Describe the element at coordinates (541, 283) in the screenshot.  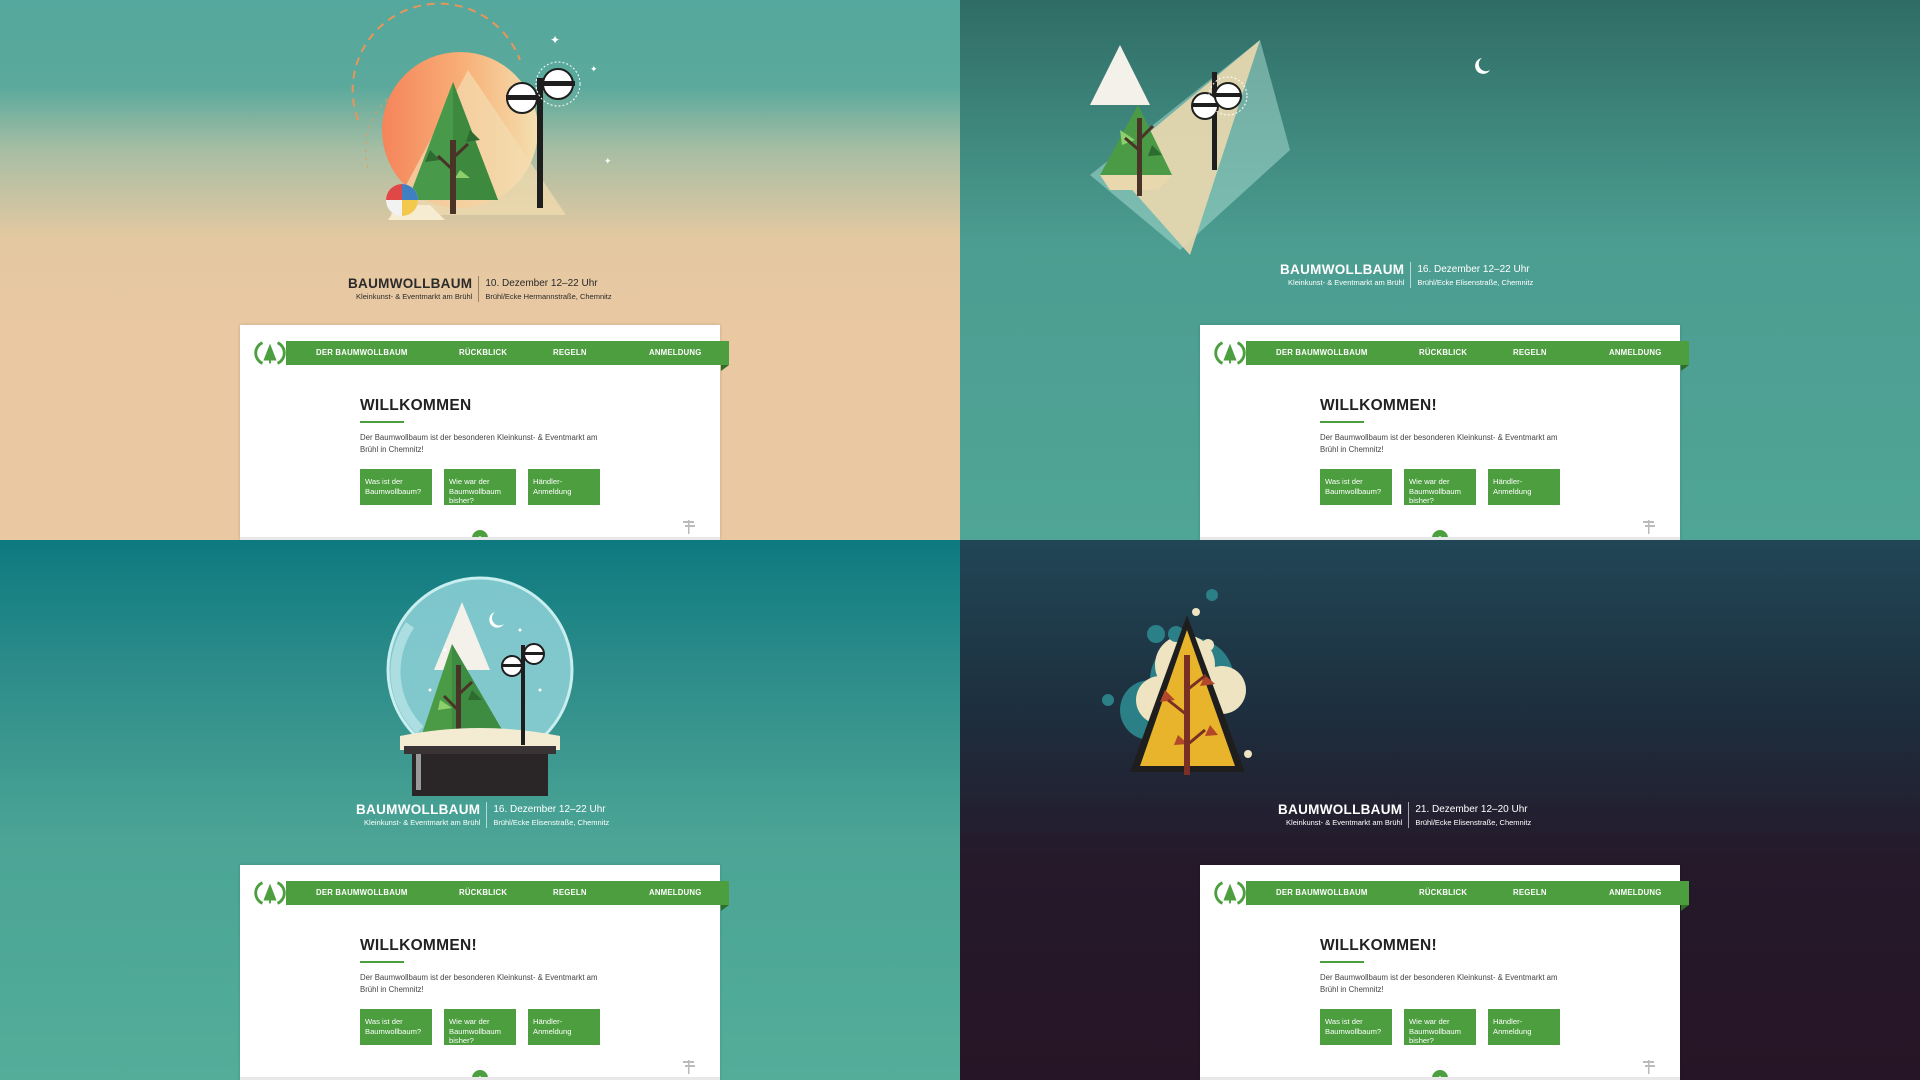
I see `event-date: 10. Dezember 12–22 Uhr` at that location.